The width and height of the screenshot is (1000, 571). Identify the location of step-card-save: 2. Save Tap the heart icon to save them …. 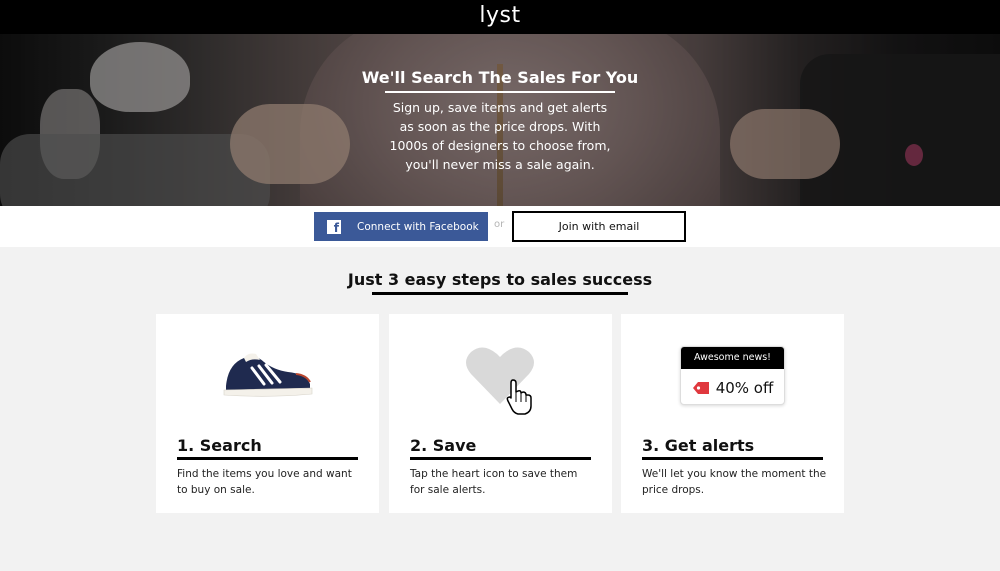
(500, 413).